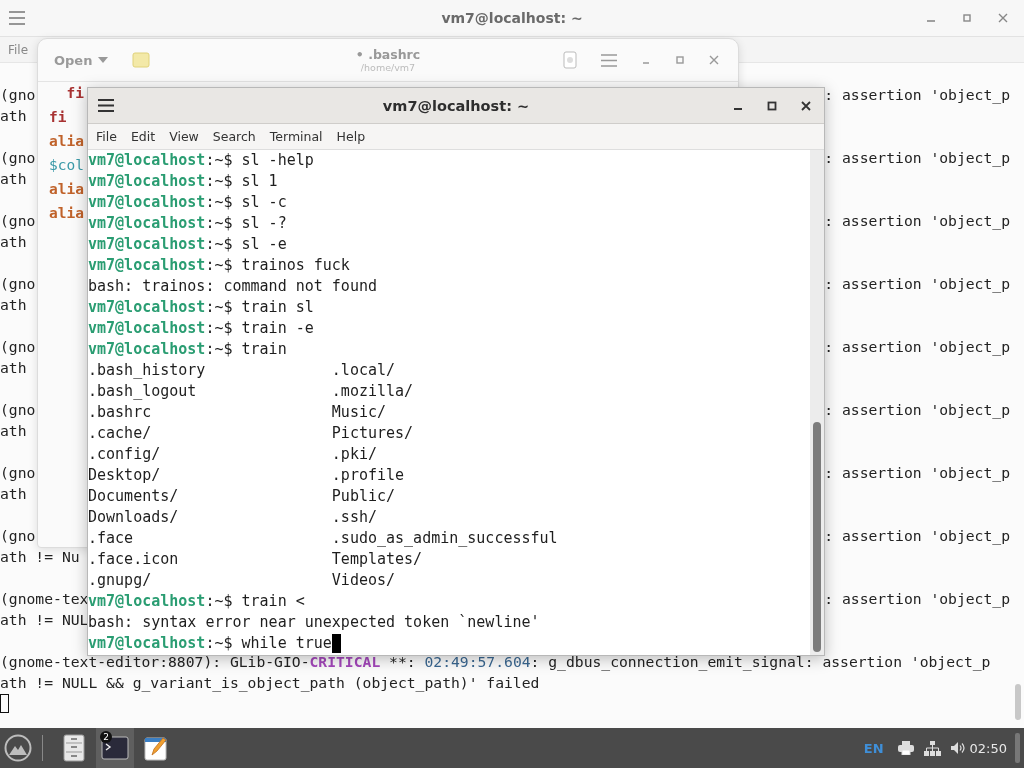  What do you see at coordinates (187, 202) in the screenshot?
I see `command-line: vm7@localhost:~$ sl -c` at bounding box center [187, 202].